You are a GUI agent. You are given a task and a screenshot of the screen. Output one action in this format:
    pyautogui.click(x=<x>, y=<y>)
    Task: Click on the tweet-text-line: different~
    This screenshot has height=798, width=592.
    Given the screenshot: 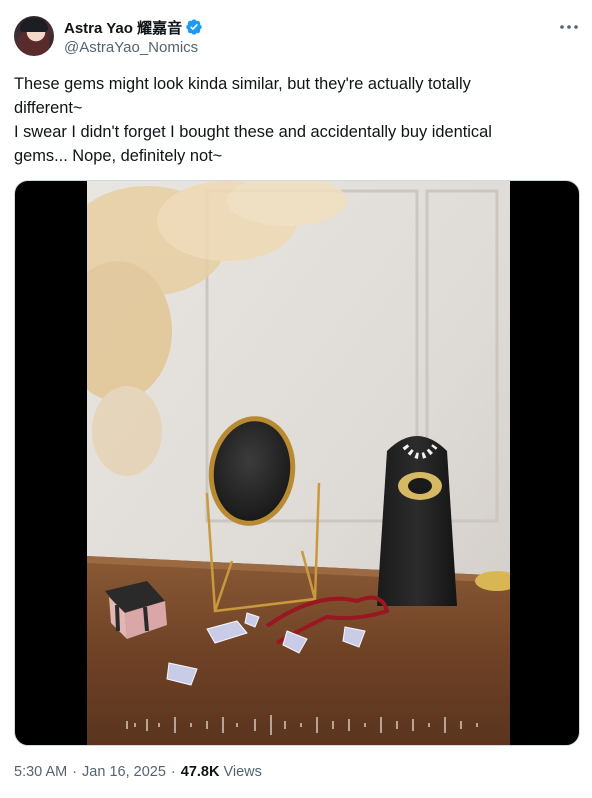 What is the action you would take?
    pyautogui.click(x=48, y=108)
    